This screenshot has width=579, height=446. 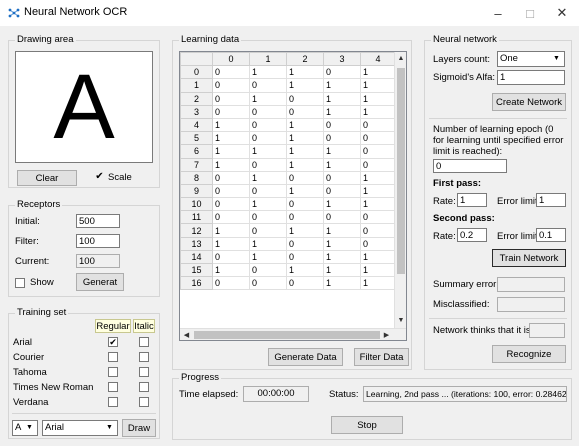 I want to click on grid-row-header: 7, so click(x=196, y=164).